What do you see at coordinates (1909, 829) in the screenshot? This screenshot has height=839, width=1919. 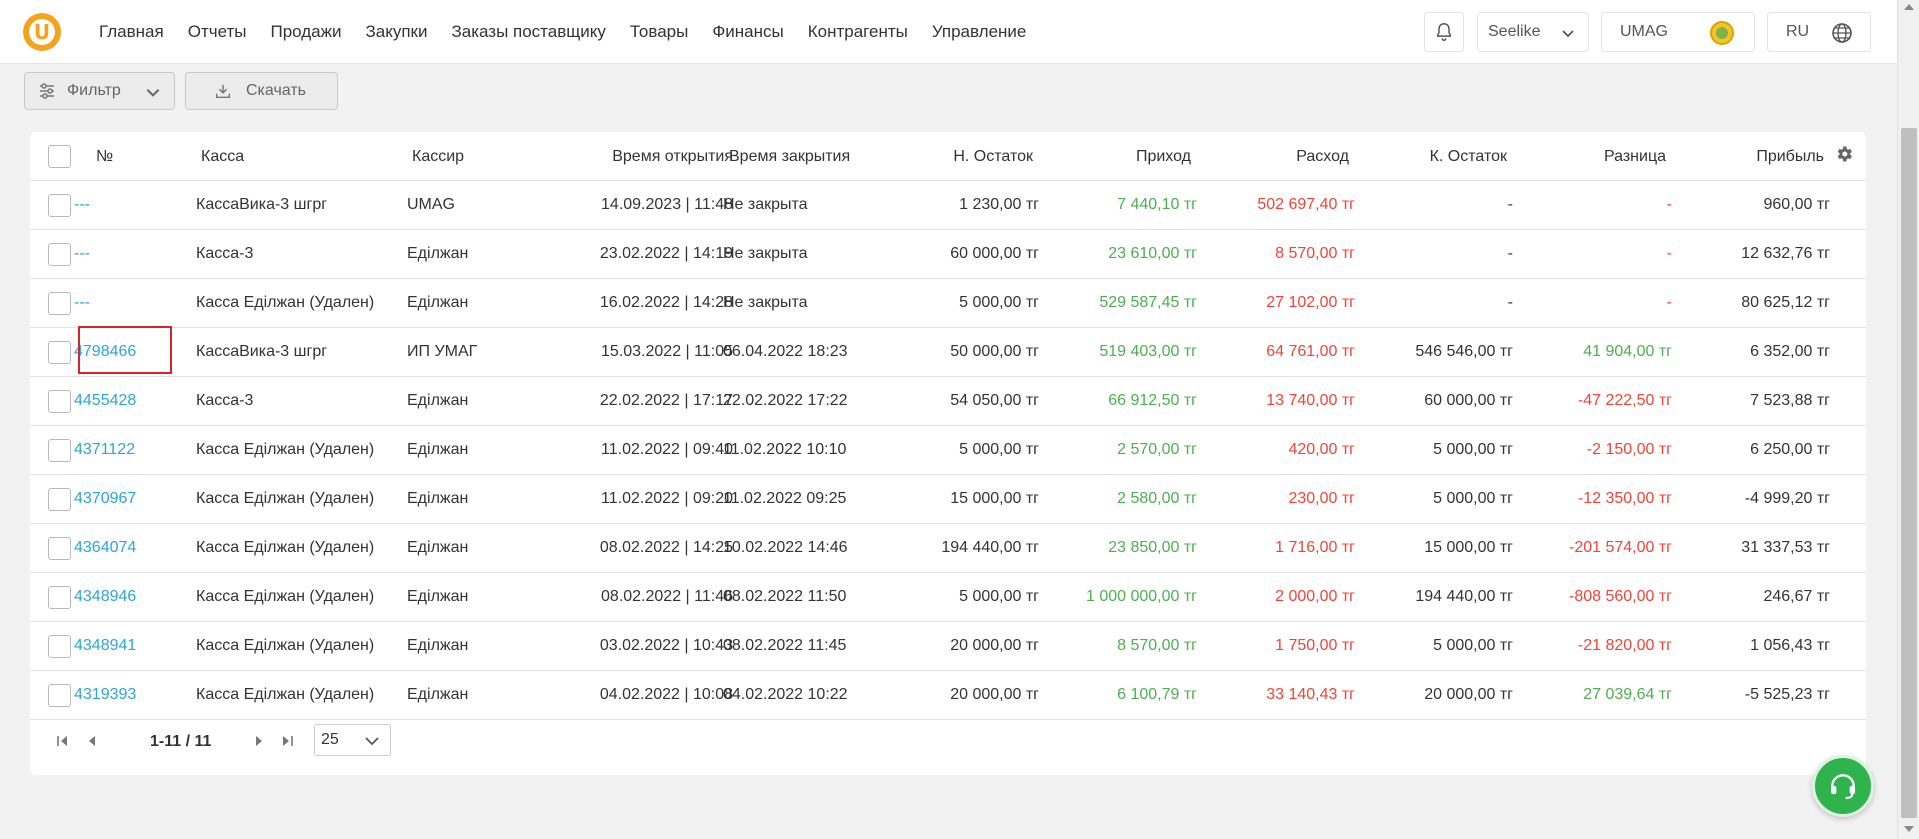 I see `scroll-down-arrow` at bounding box center [1909, 829].